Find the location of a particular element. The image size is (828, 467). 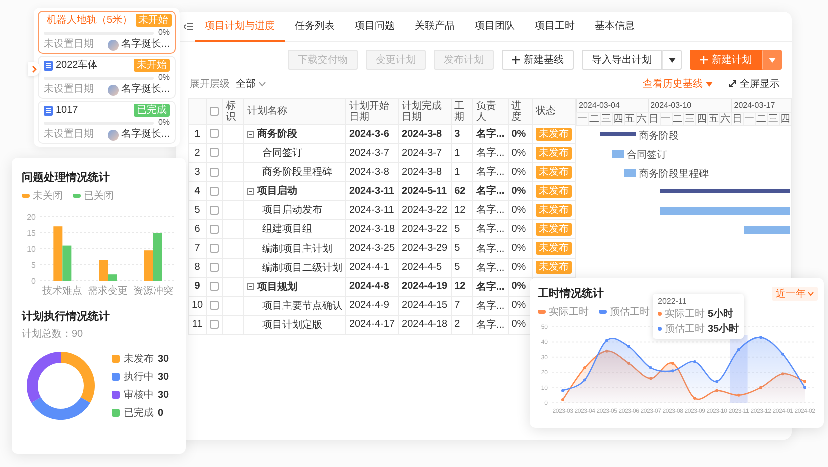

table-cell: 2024-3-29 is located at coordinates (425, 248).